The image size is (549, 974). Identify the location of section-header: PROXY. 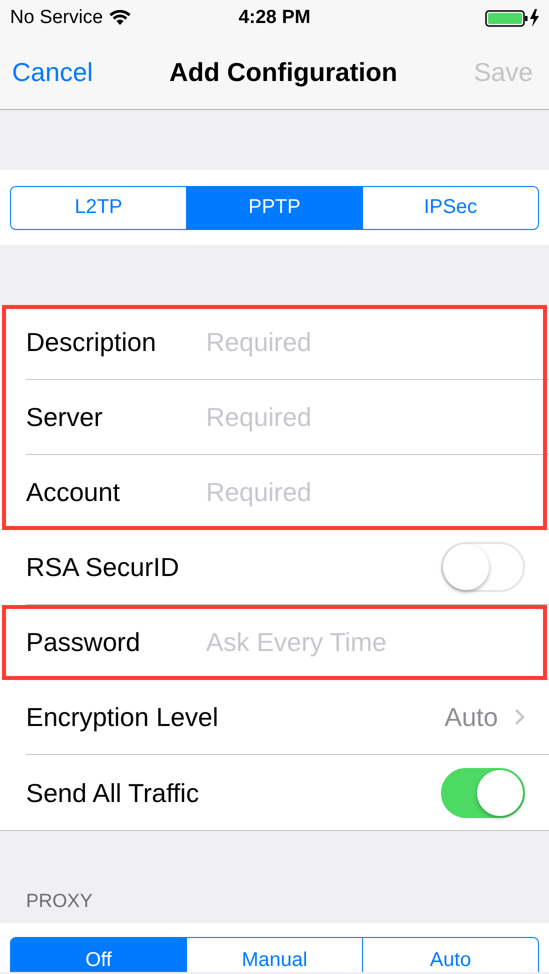
(59, 902).